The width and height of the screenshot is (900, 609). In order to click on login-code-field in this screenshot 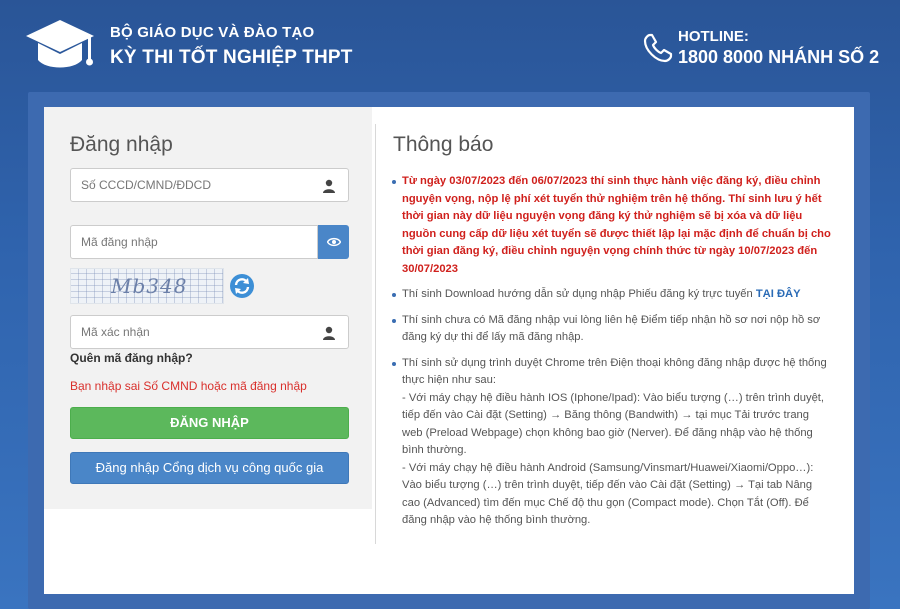, I will do `click(194, 242)`.